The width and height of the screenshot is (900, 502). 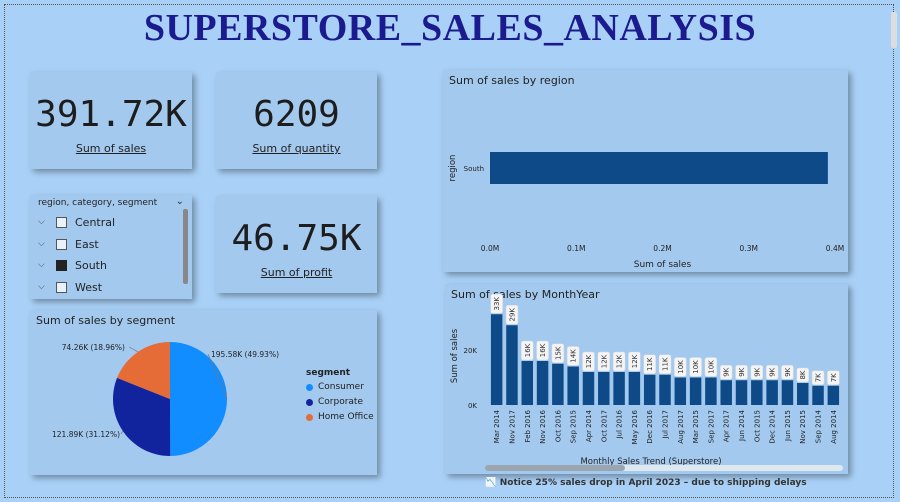 I want to click on chevron-down-icon: ⌄, so click(x=180, y=201).